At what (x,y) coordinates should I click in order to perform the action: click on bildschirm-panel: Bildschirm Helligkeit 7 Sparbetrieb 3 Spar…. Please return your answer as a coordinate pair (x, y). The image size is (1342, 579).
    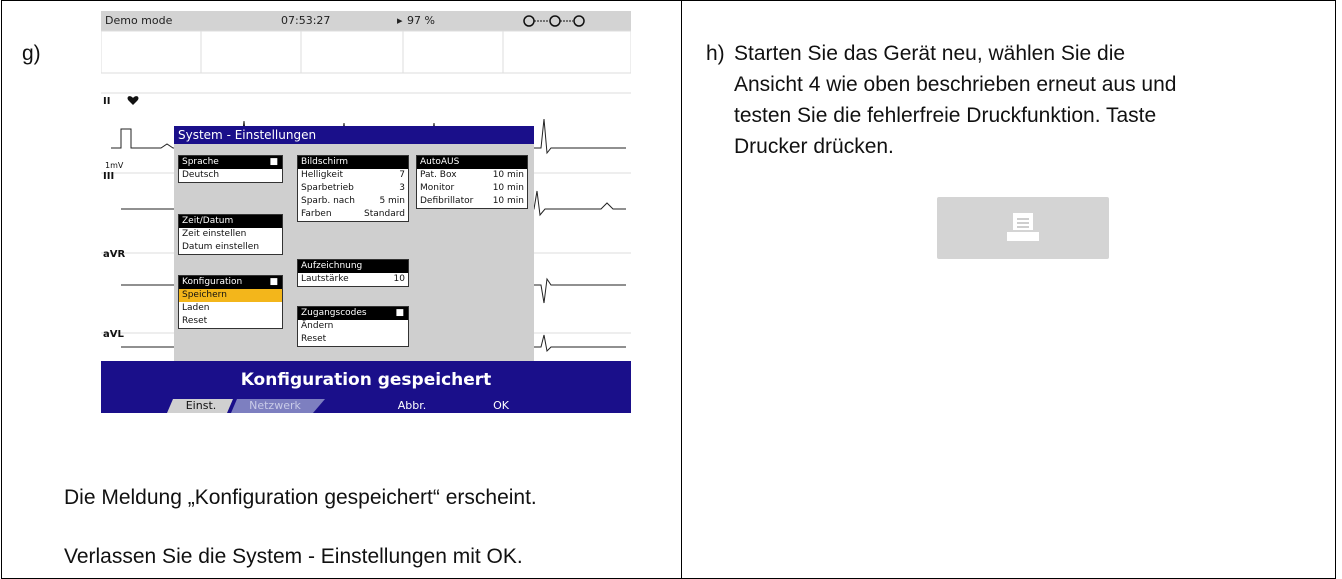
    Looking at the image, I should click on (353, 188).